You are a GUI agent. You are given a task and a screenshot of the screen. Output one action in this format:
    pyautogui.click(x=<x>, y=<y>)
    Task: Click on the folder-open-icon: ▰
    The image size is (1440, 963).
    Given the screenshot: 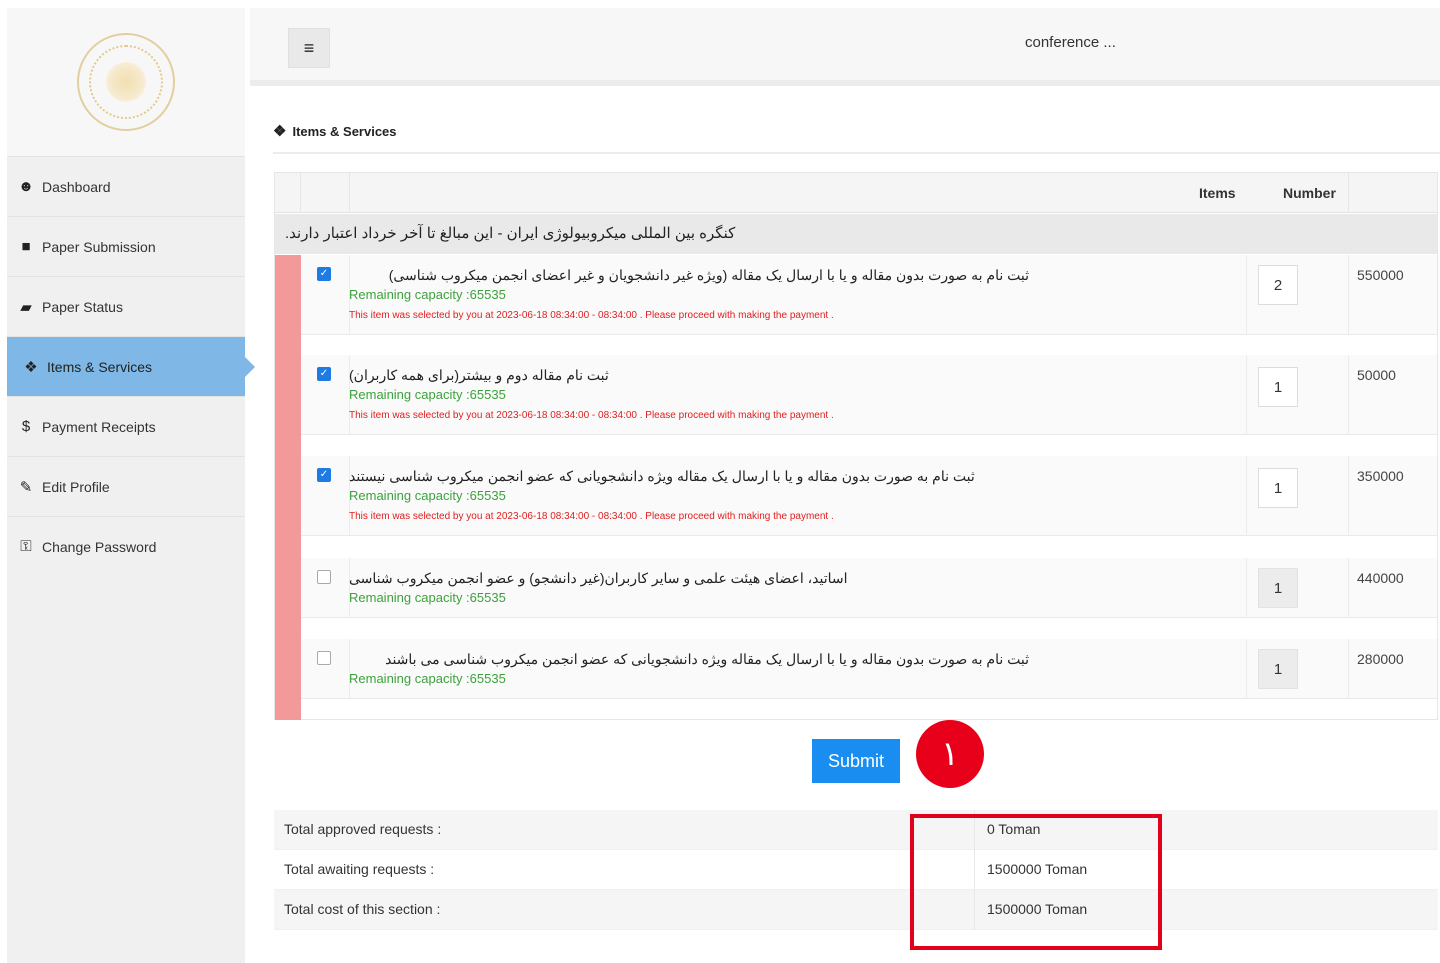 What is the action you would take?
    pyautogui.click(x=26, y=307)
    